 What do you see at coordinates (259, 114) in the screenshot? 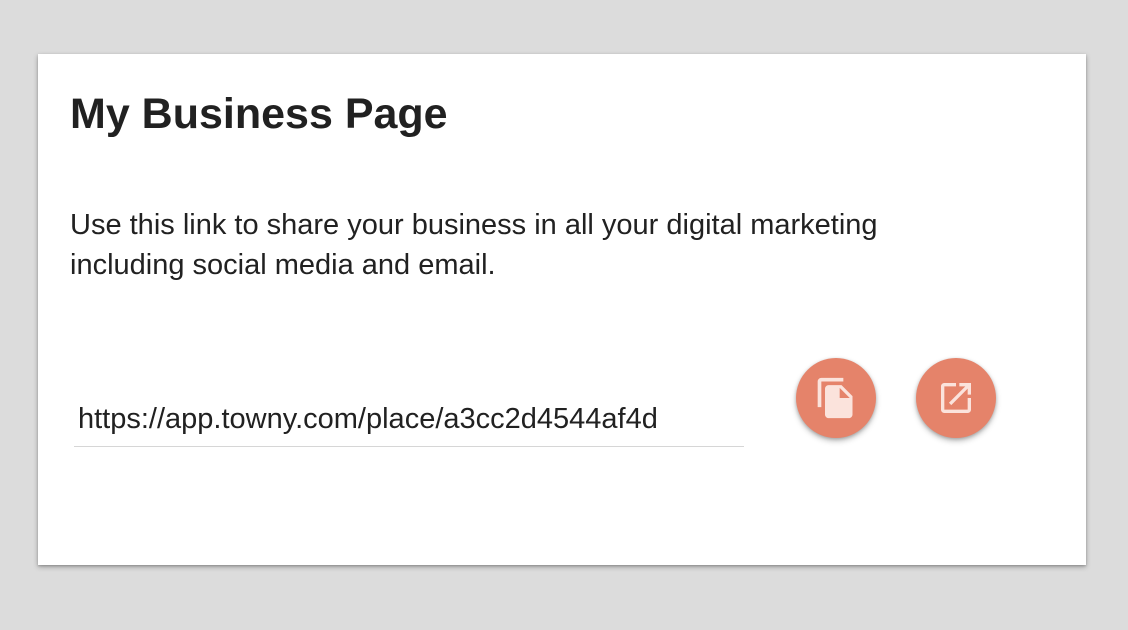
I see `page-title: My Business Page` at bounding box center [259, 114].